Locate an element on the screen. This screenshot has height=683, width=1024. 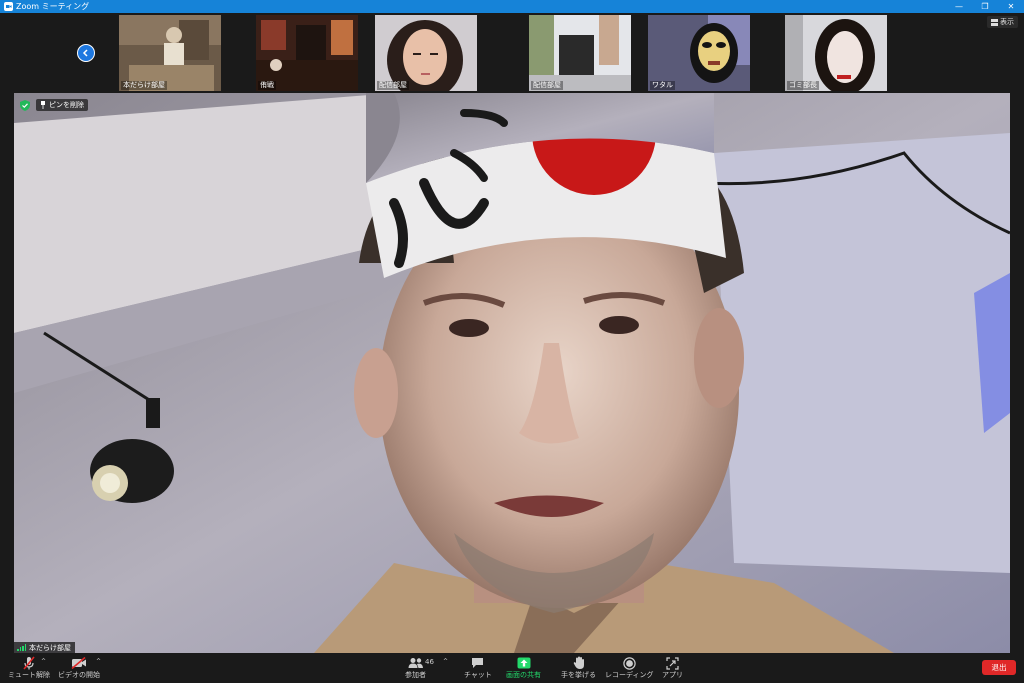
audio-options-chevron-icon: ^ is located at coordinates (43, 661).